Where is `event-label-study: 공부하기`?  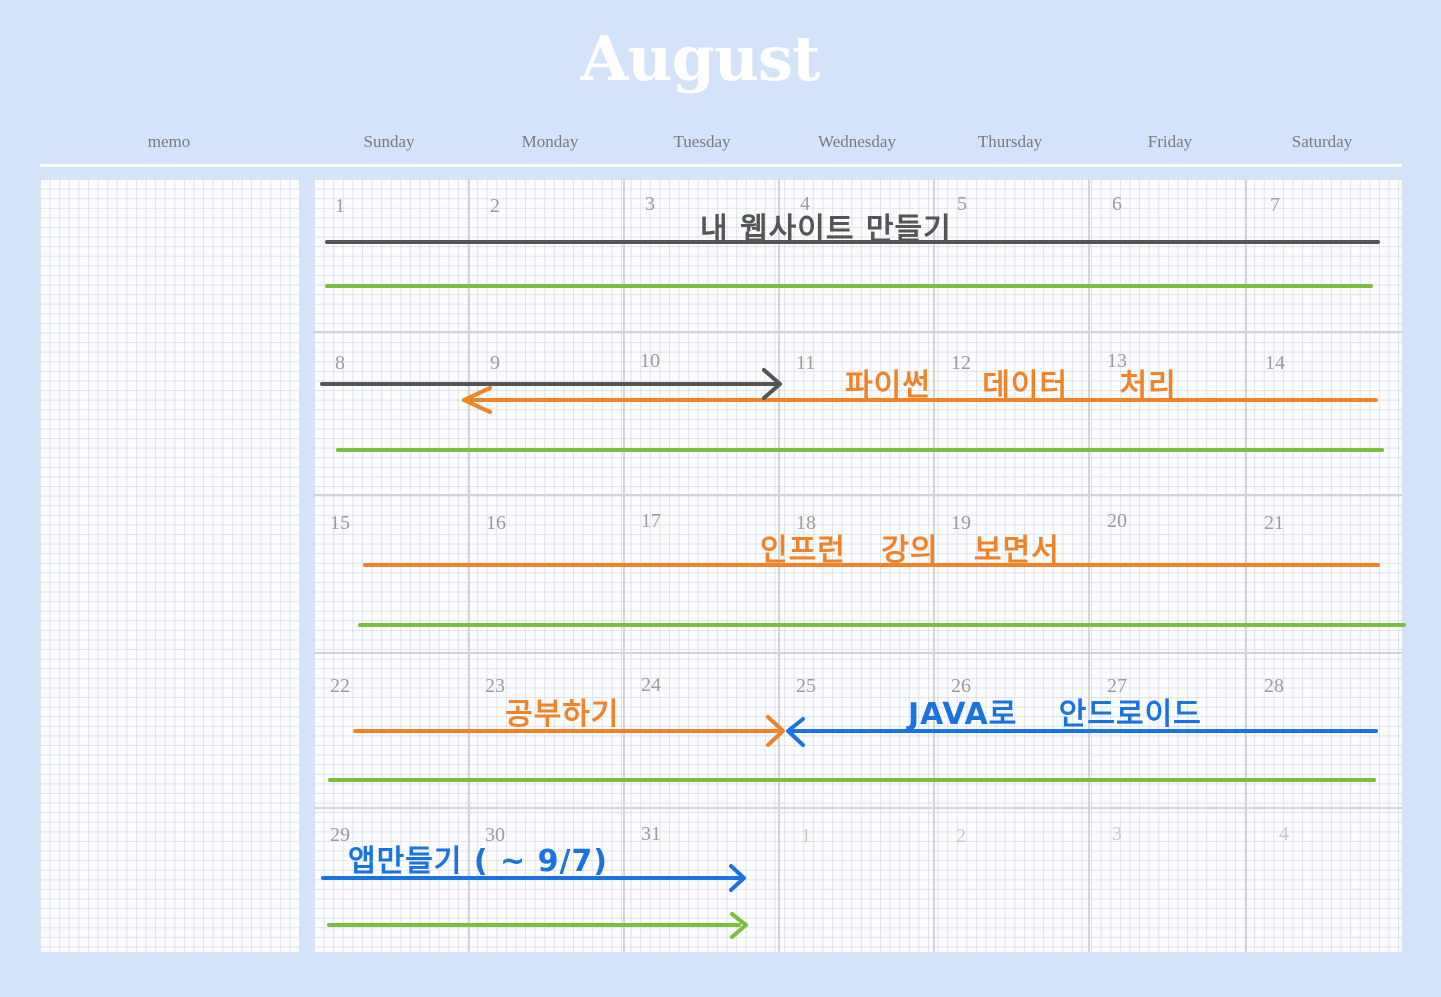 event-label-study: 공부하기 is located at coordinates (562, 714).